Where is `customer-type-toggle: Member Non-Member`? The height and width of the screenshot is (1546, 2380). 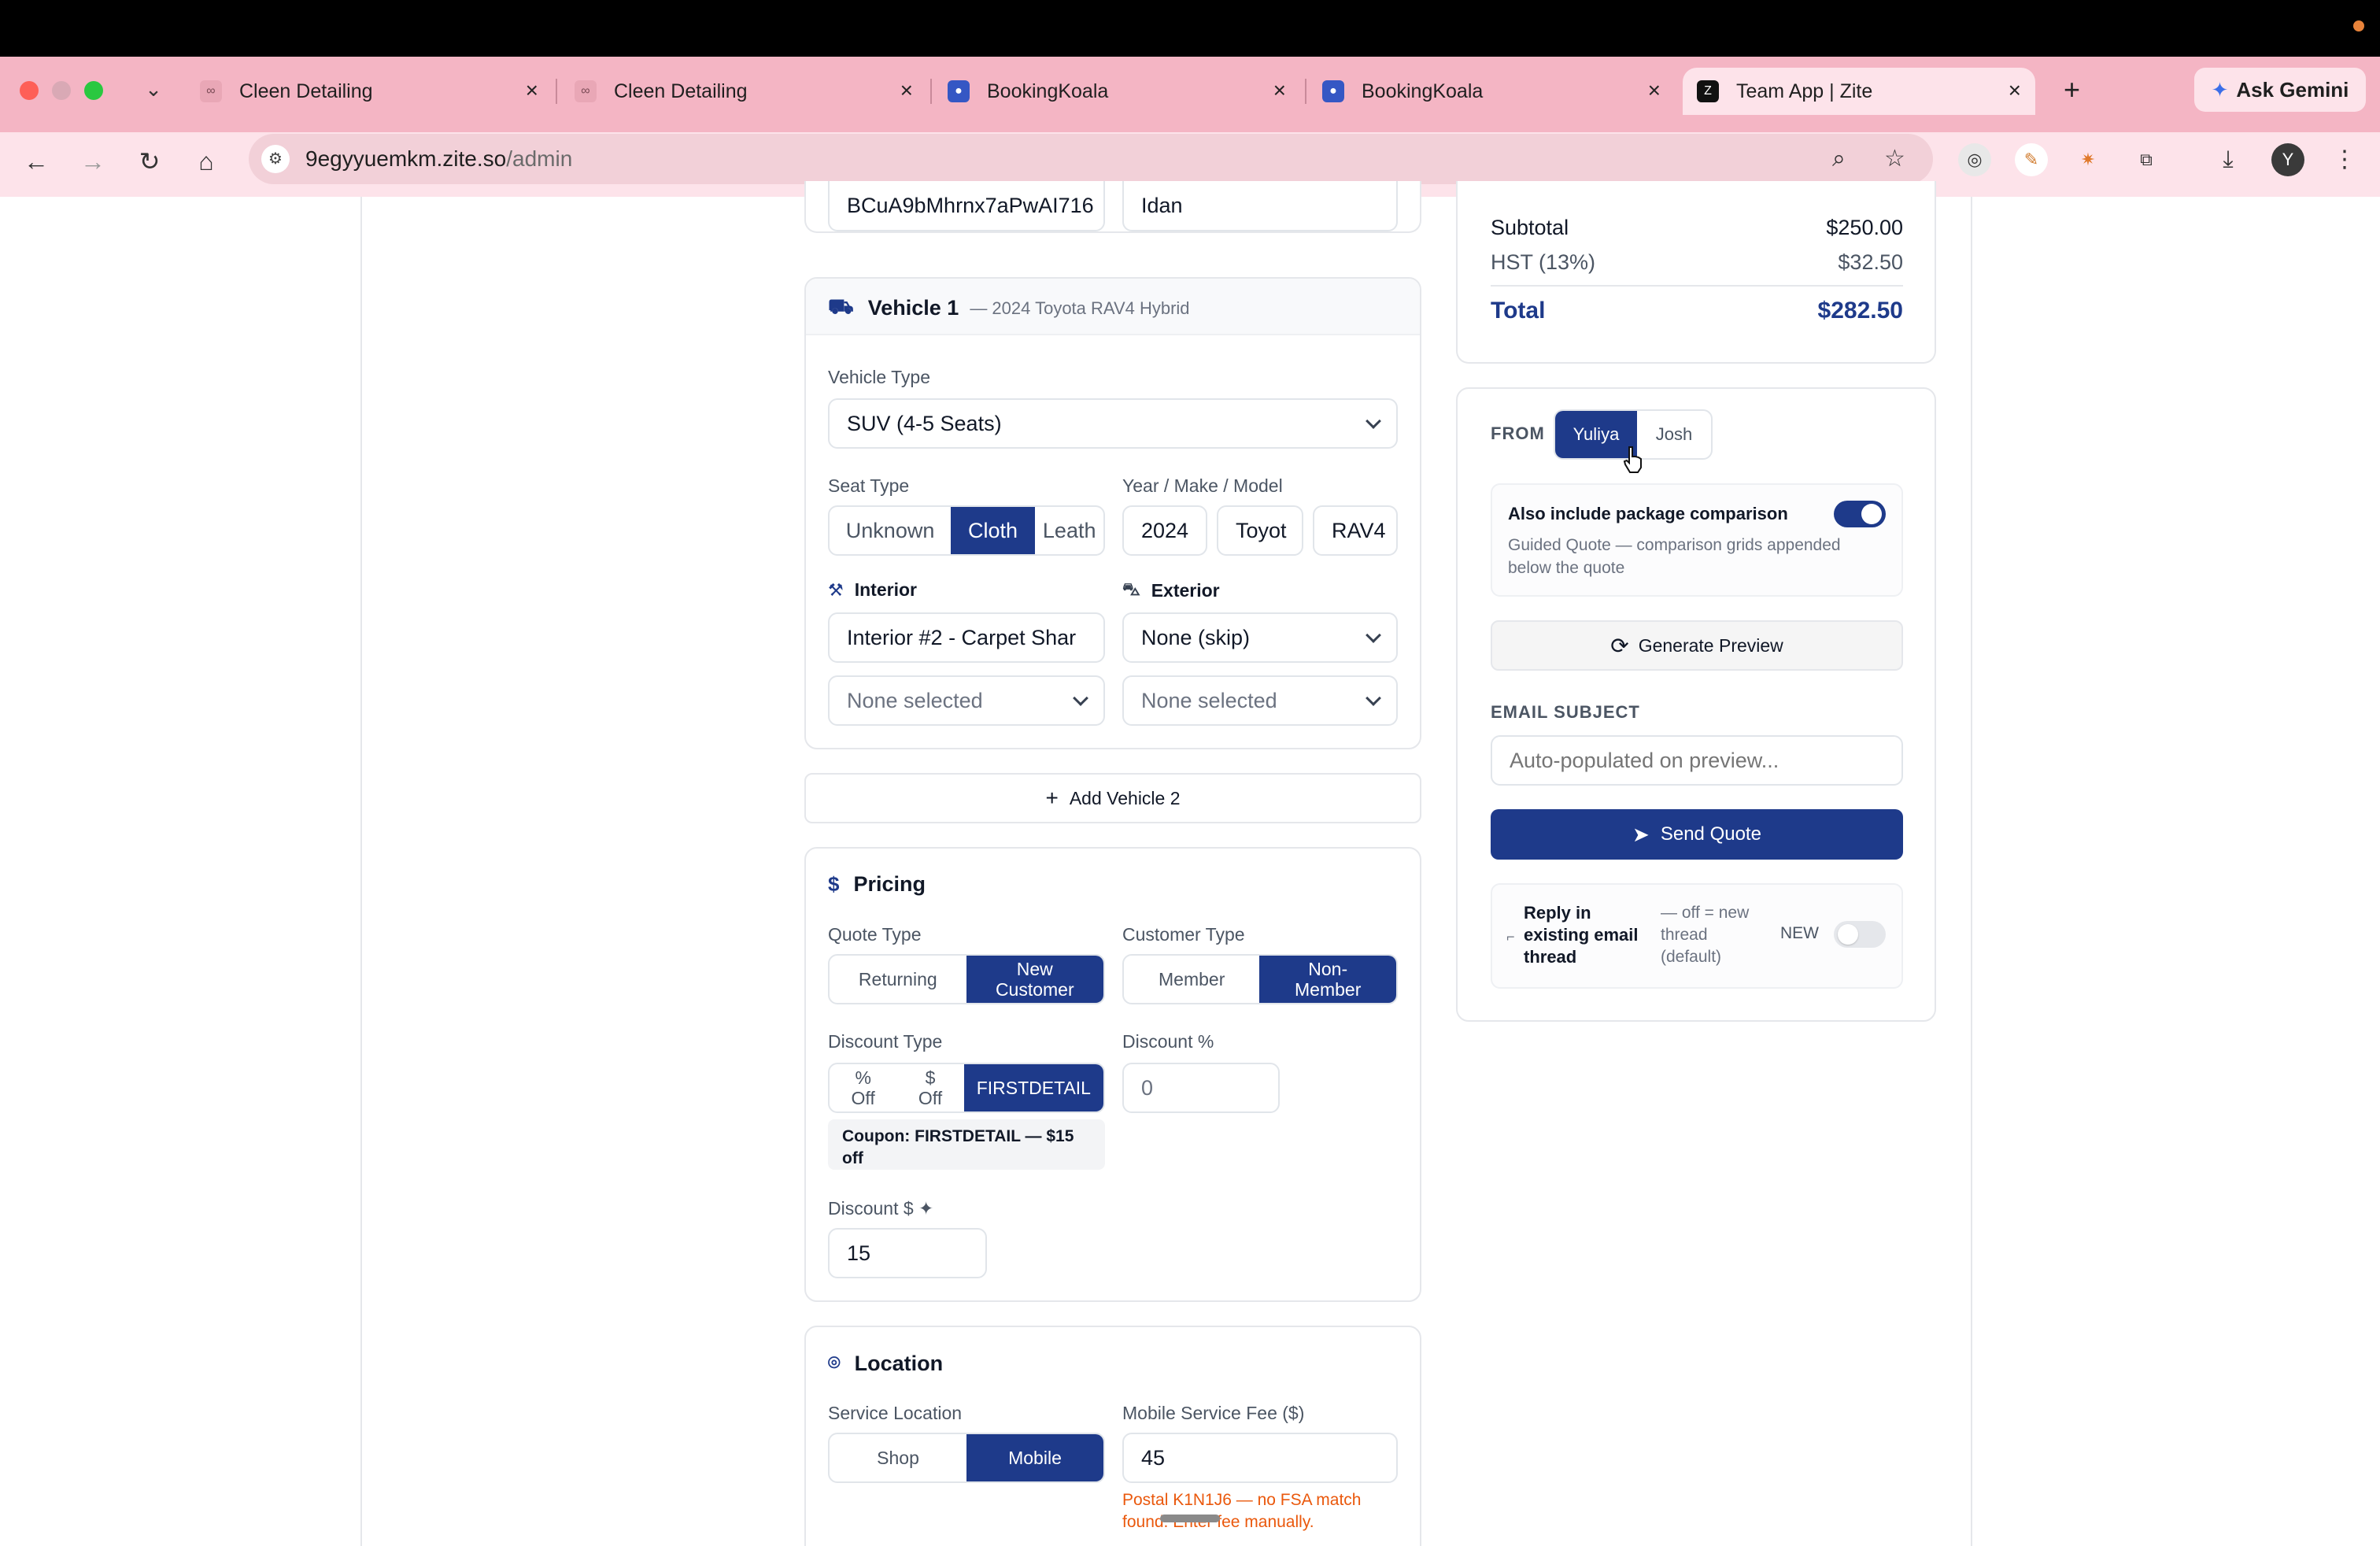 customer-type-toggle: Member Non-Member is located at coordinates (1260, 979).